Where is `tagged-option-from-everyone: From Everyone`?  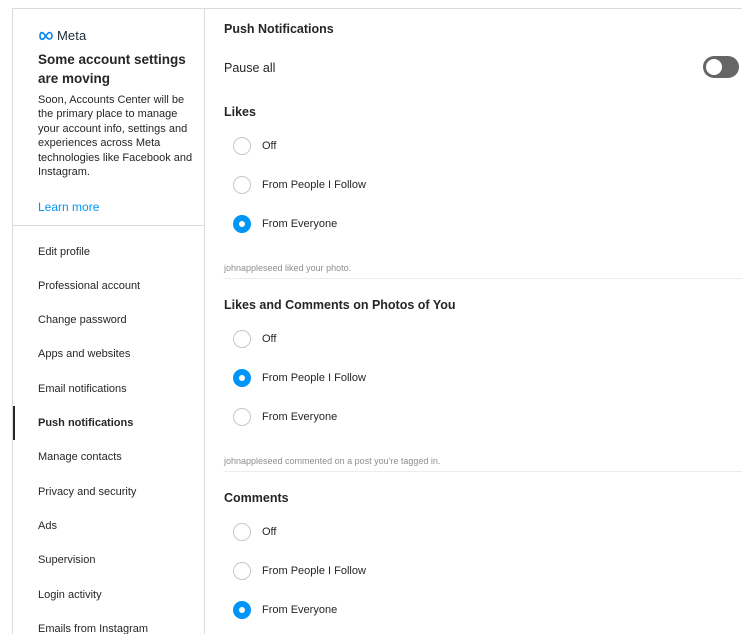 tagged-option-from-everyone: From Everyone is located at coordinates (285, 417).